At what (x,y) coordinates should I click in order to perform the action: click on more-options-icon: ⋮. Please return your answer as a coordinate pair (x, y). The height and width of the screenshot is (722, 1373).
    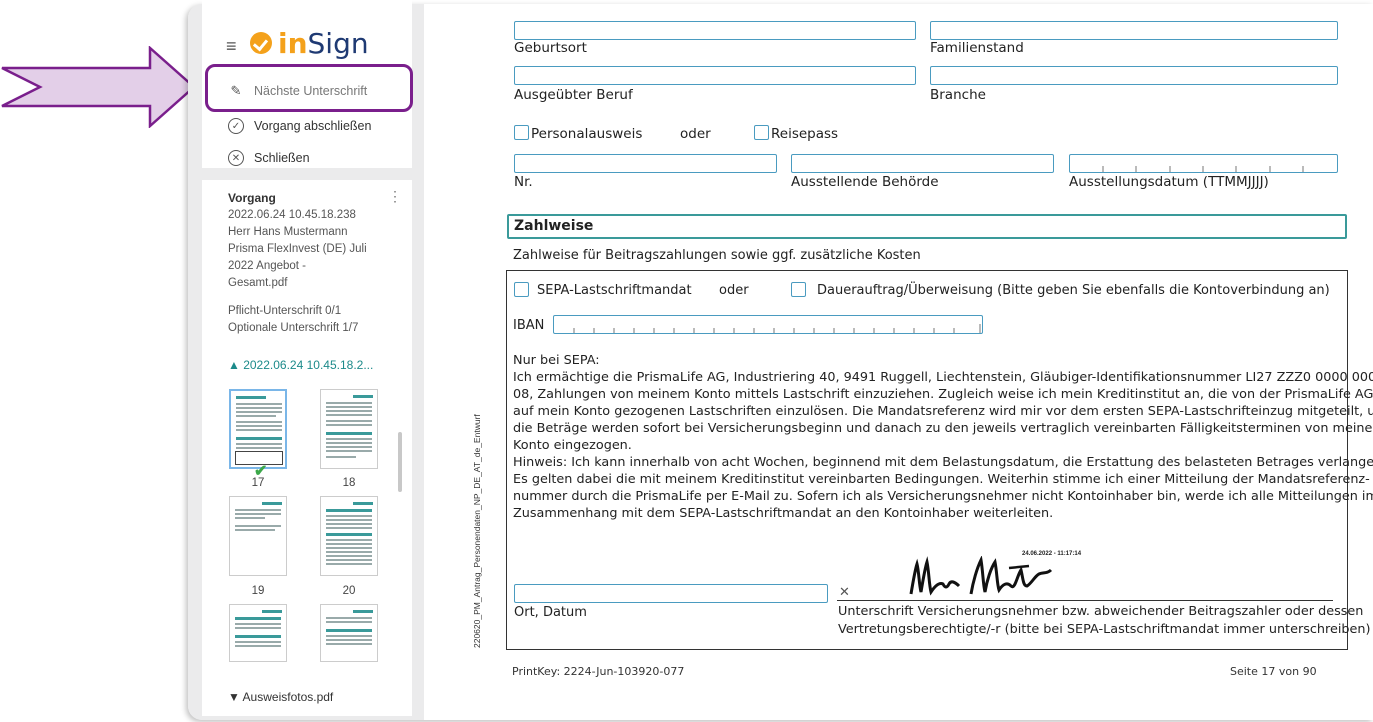
    Looking at the image, I should click on (395, 196).